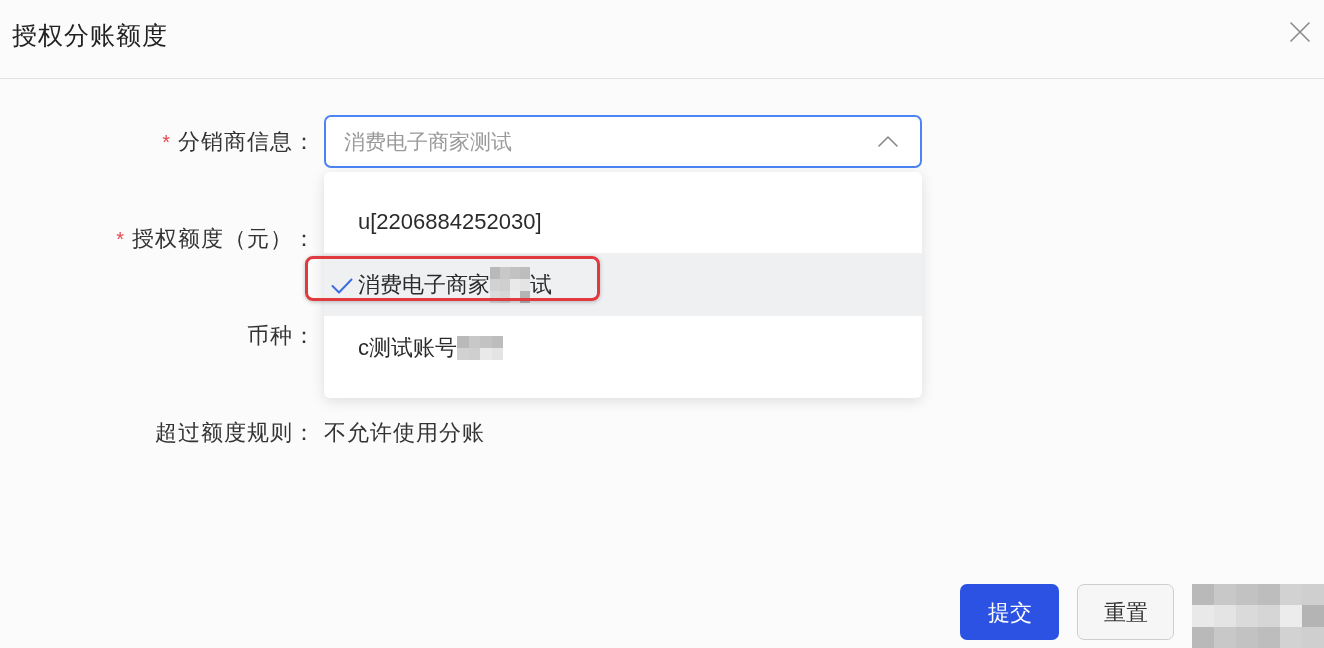 The image size is (1324, 648). I want to click on field-label: 分销商信息：, so click(247, 142).